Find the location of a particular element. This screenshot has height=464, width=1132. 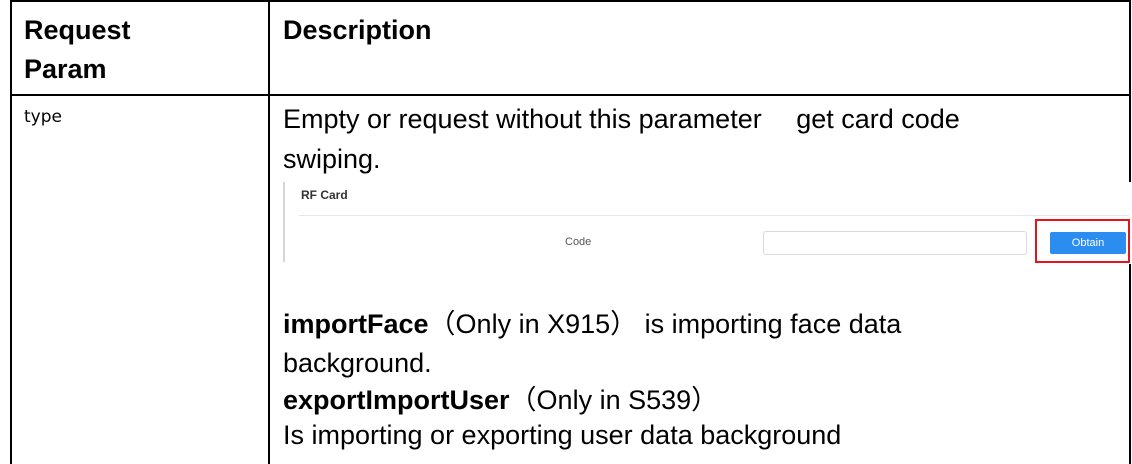

export-import-user-note: （Only in S539） is located at coordinates (614, 400).